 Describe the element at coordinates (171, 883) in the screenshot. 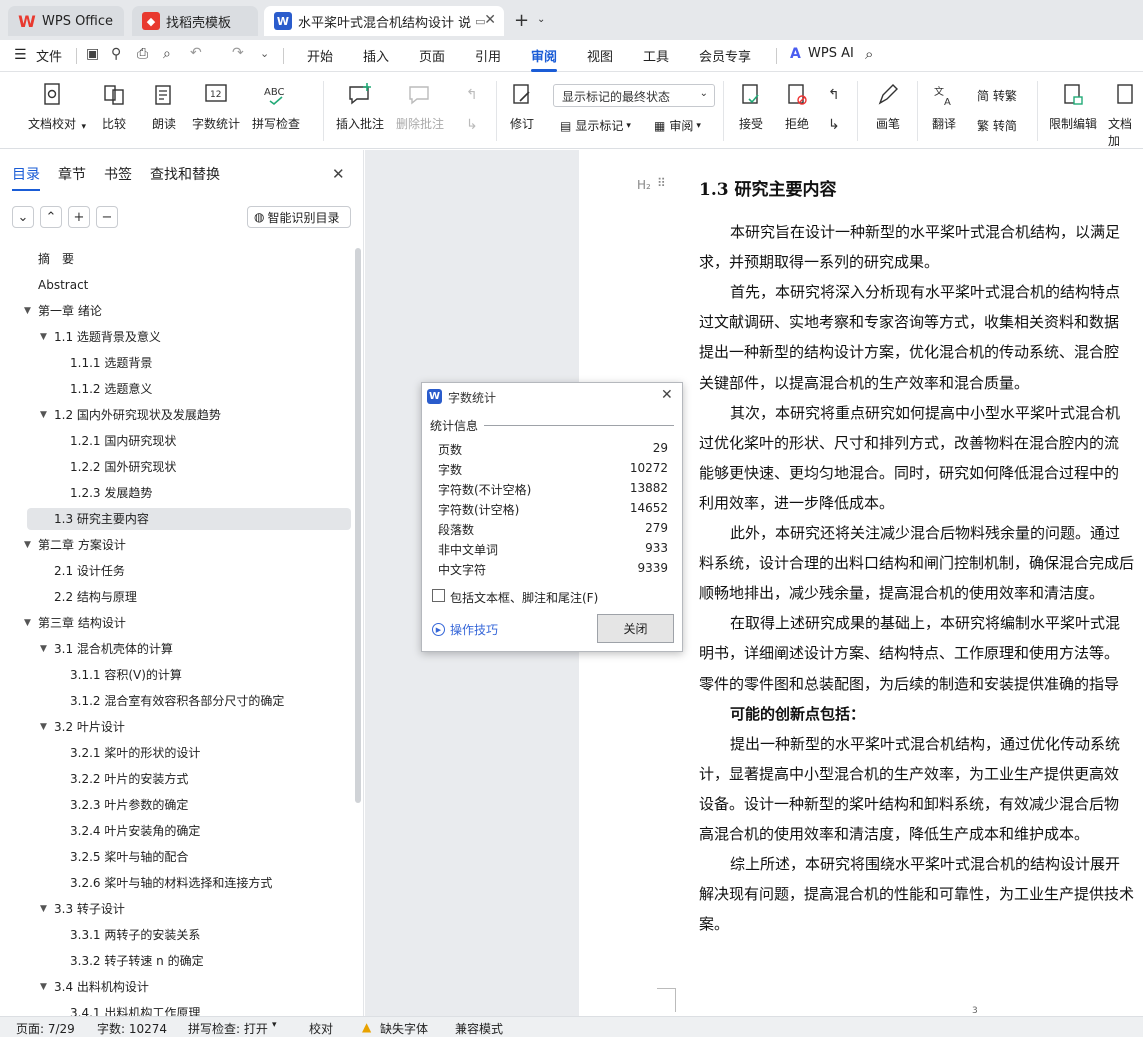

I see `toc-item: 3.2.6 桨叶与轴的材料选择和连接方式` at that location.